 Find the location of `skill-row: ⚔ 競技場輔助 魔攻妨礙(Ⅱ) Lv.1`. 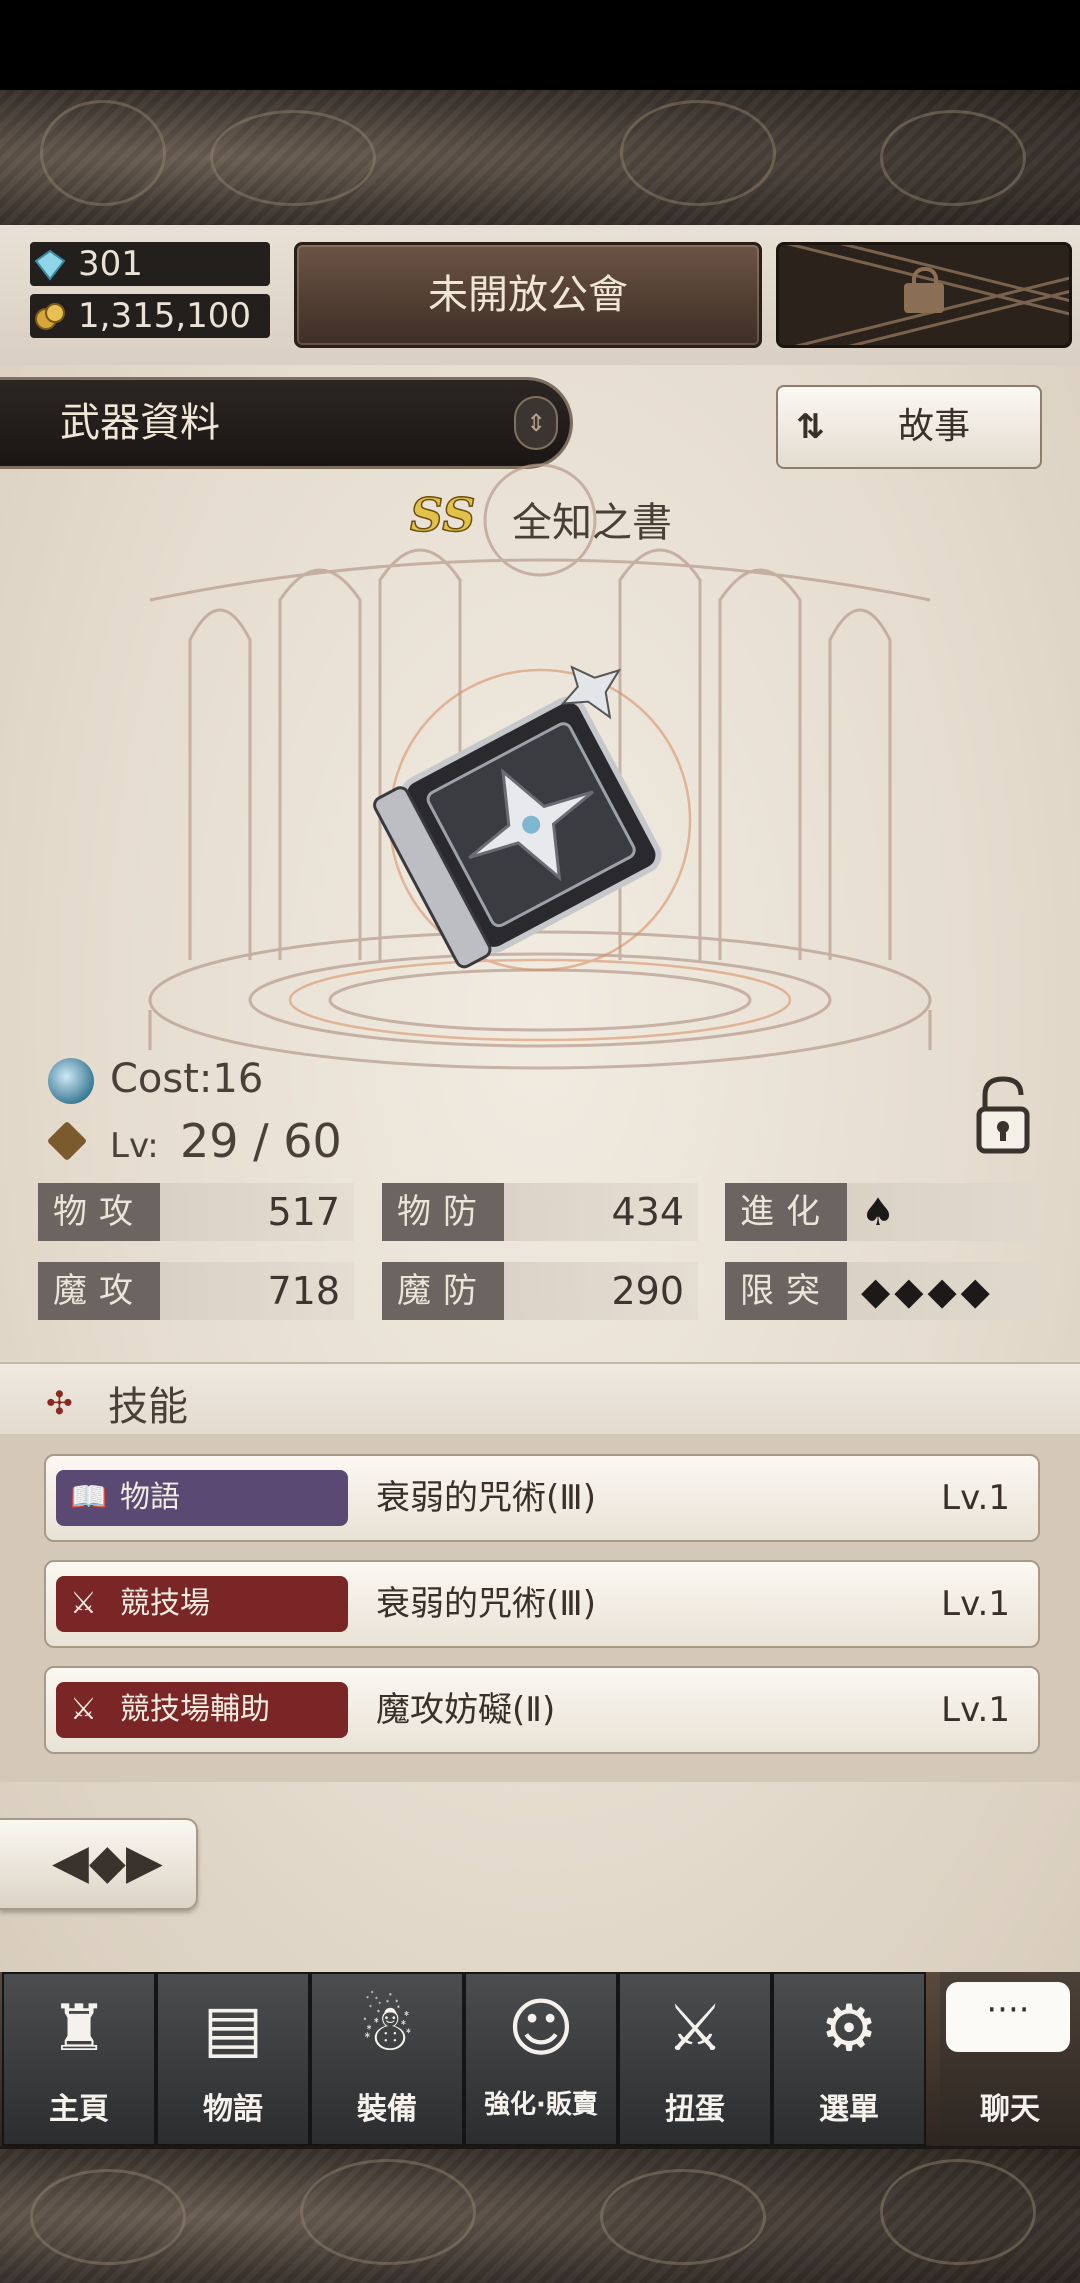

skill-row: ⚔ 競技場輔助 魔攻妨礙(Ⅱ) Lv.1 is located at coordinates (542, 1710).